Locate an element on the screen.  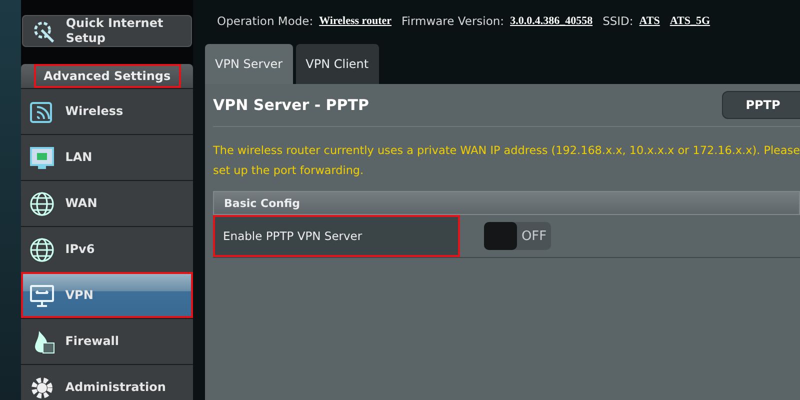
monitor-icon is located at coordinates (42, 295).